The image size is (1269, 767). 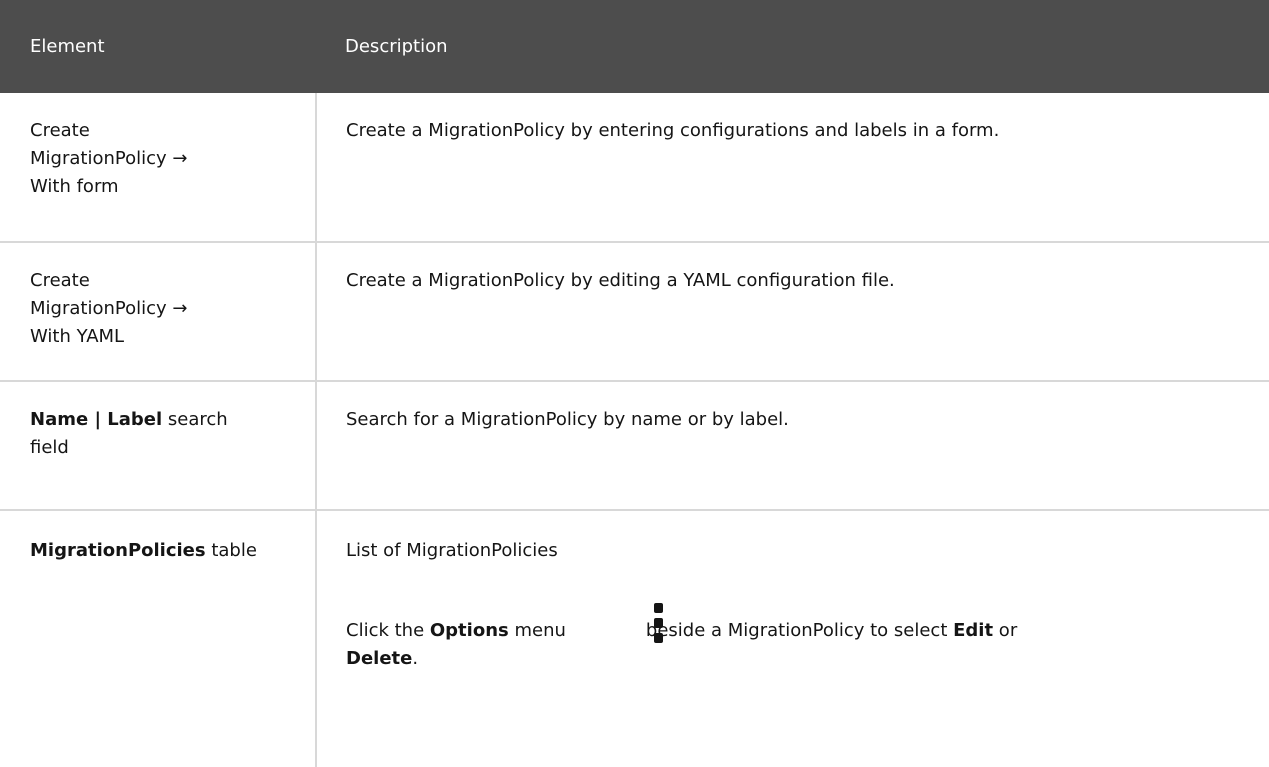 I want to click on column-header-description: Description, so click(x=396, y=46).